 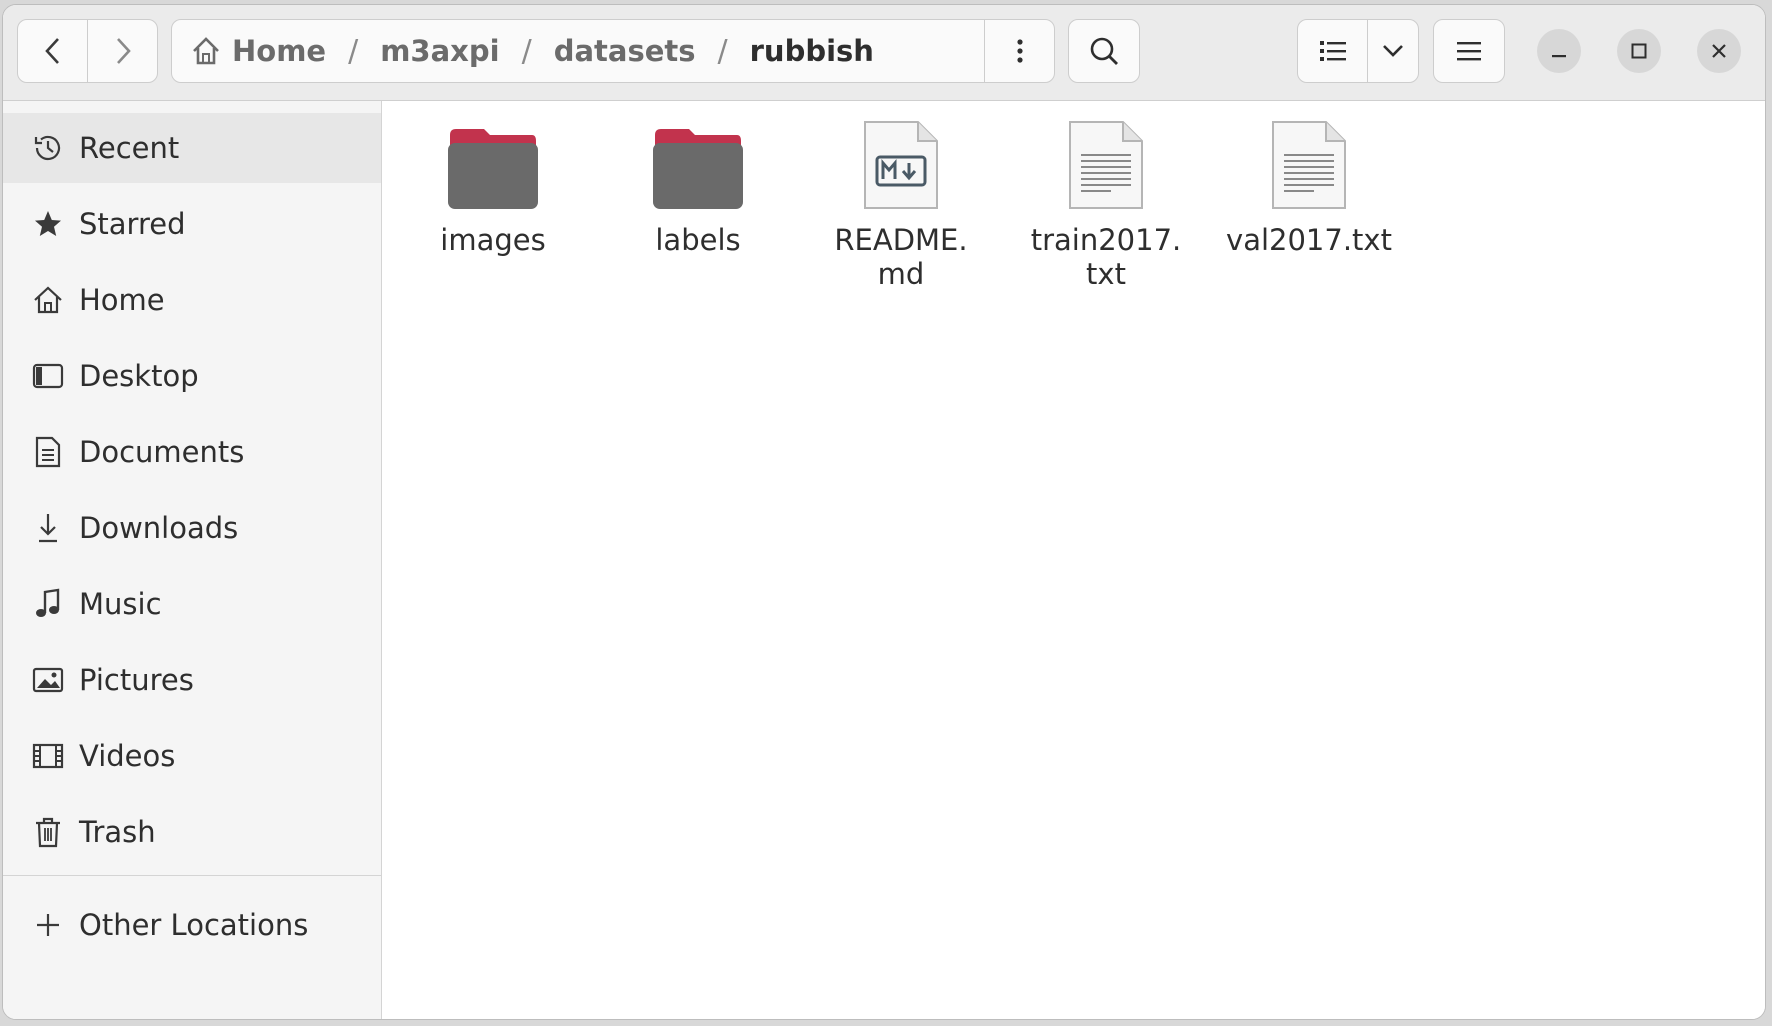 I want to click on sidebar-item-label: Pictures, so click(x=136, y=680).